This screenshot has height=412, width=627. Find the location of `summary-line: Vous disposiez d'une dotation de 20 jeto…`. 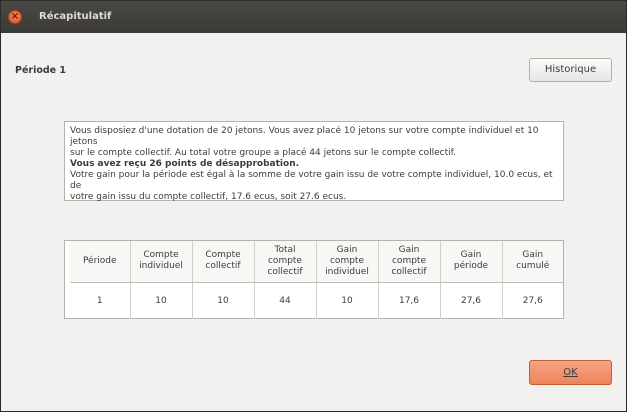

summary-line: Vous disposiez d'une dotation de 20 jeto… is located at coordinates (304, 136).